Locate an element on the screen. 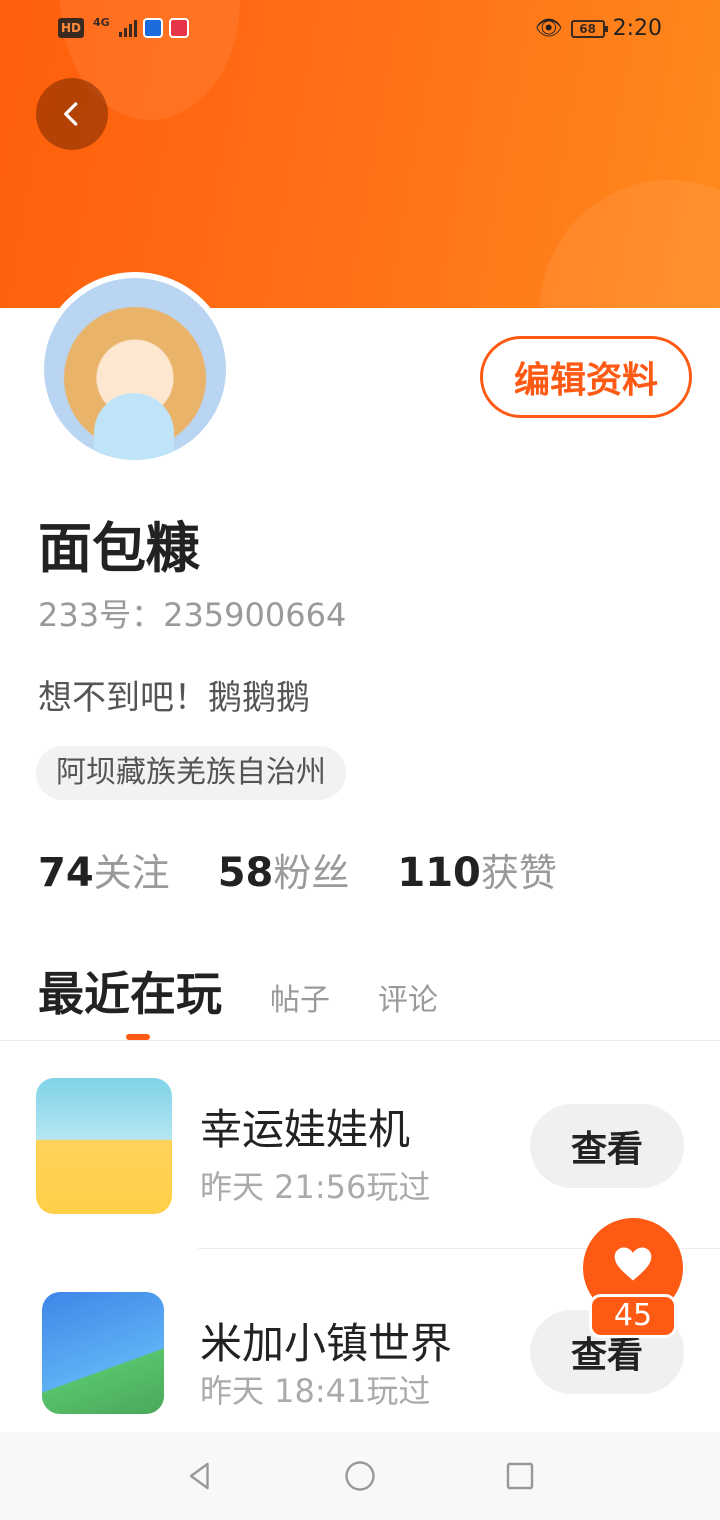 Image resolution: width=720 pixels, height=1520 pixels. back-button is located at coordinates (72, 114).